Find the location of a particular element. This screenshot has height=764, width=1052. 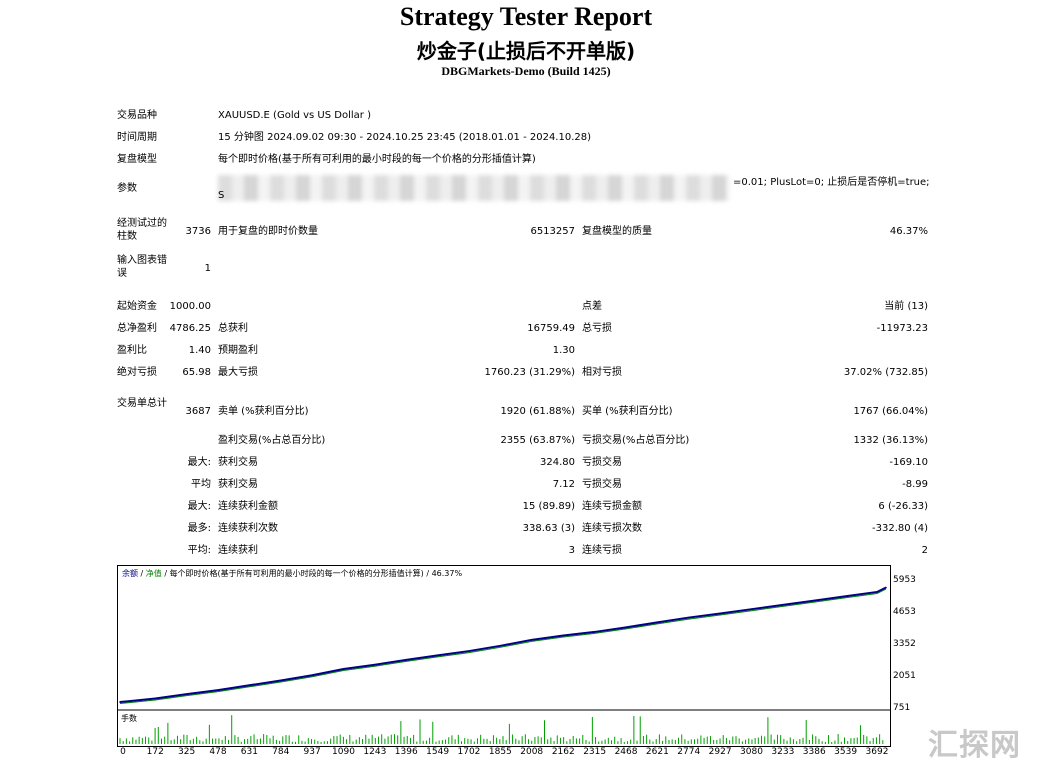

x-tick-label: 2162 is located at coordinates (563, 752).